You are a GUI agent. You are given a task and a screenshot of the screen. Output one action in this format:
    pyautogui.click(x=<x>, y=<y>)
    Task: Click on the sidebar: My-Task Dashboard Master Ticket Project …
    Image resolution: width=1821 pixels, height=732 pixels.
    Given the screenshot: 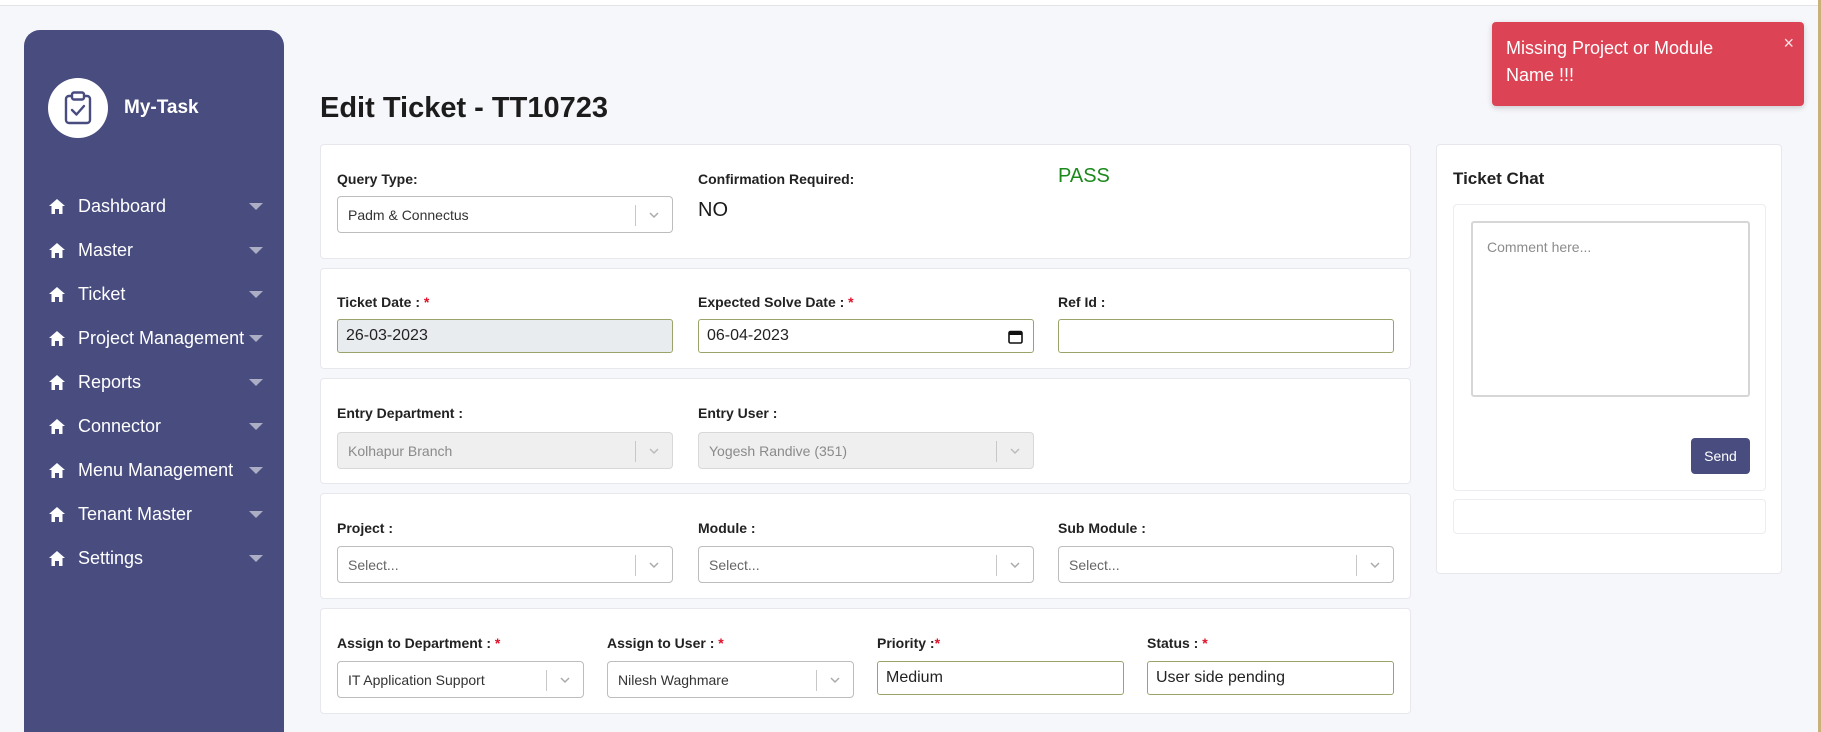 What is the action you would take?
    pyautogui.click(x=154, y=381)
    